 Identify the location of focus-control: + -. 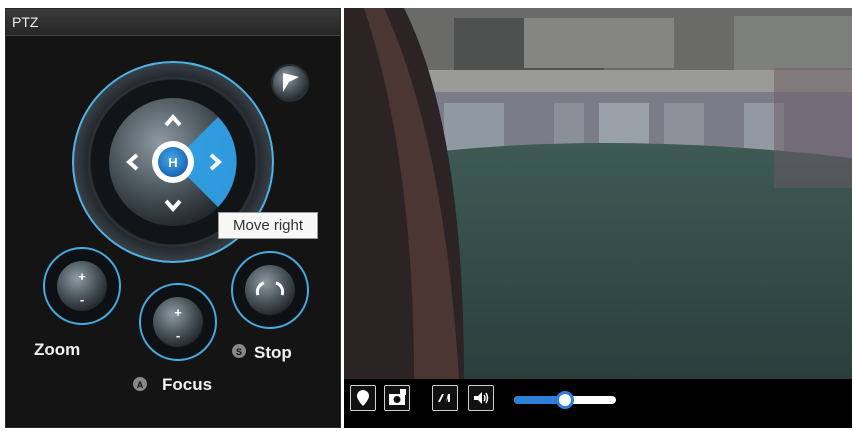
(178, 322).